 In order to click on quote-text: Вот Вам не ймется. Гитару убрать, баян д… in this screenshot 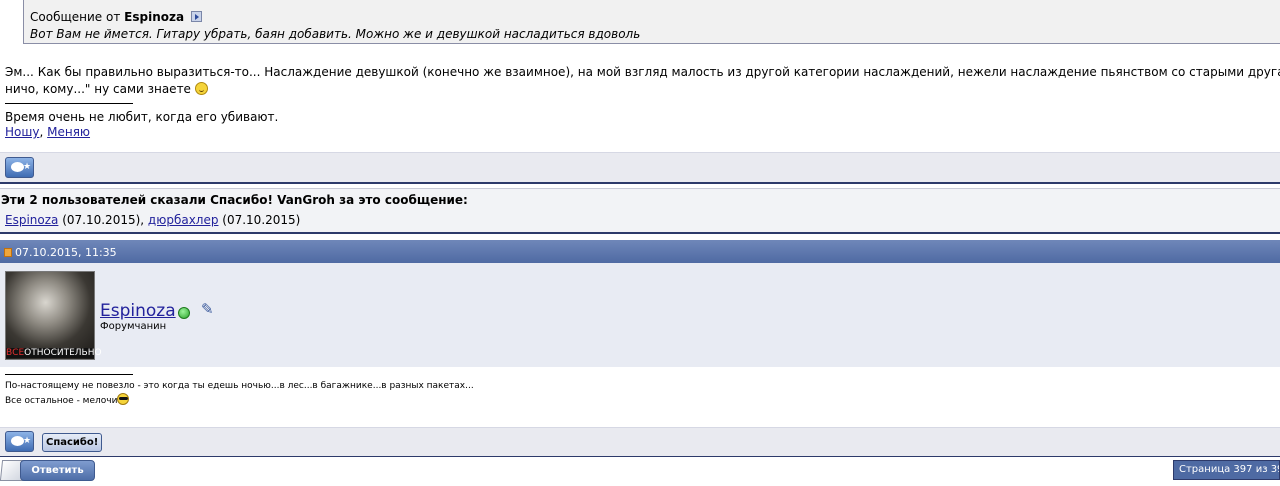, I will do `click(335, 34)`.